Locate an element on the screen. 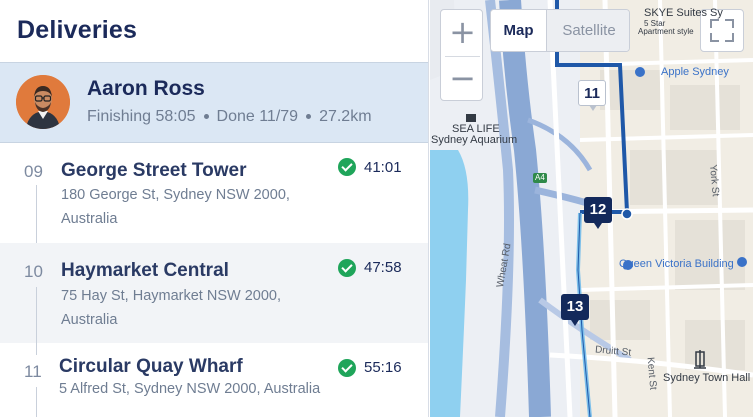 Image resolution: width=753 pixels, height=417 pixels. done-count: Done 11/79 is located at coordinates (257, 116).